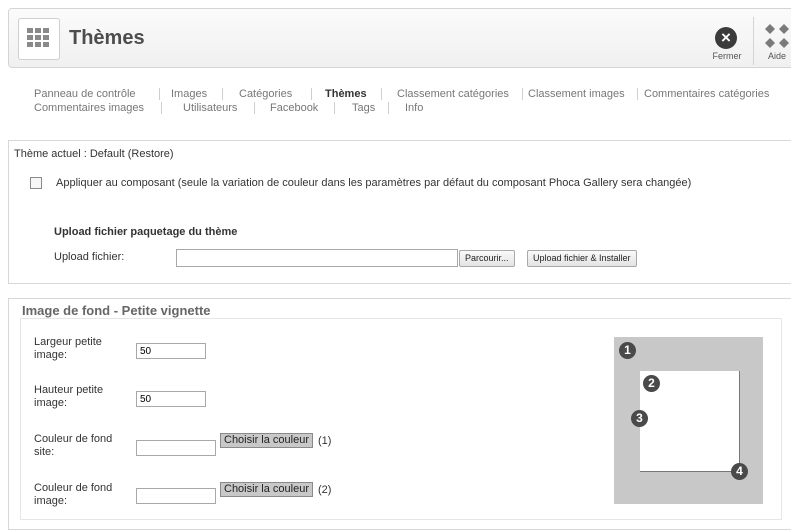  What do you see at coordinates (726, 38) in the screenshot?
I see `close-icon: ×` at bounding box center [726, 38].